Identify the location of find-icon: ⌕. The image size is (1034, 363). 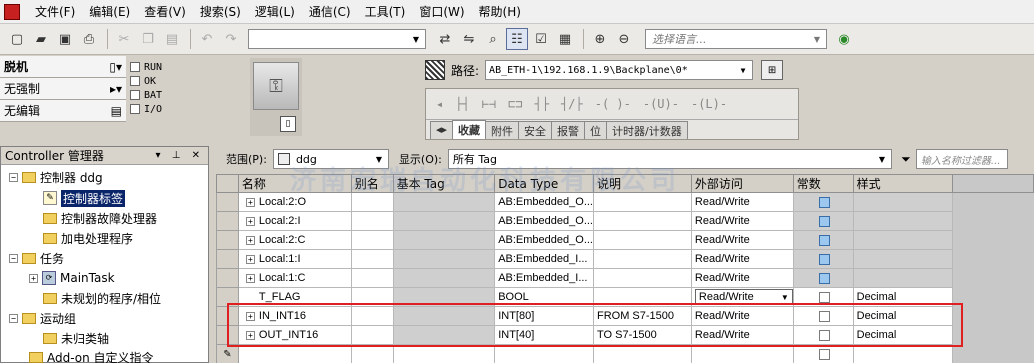
(493, 39).